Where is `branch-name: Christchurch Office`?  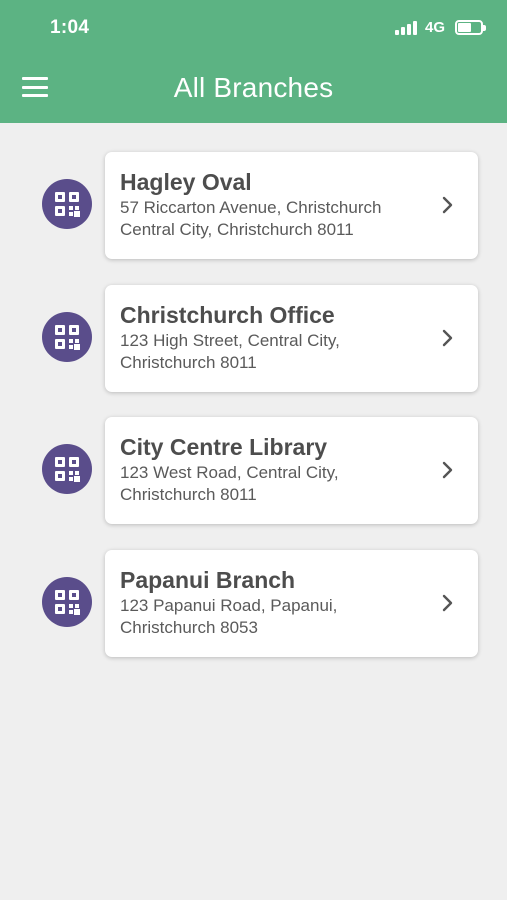 branch-name: Christchurch Office is located at coordinates (227, 314).